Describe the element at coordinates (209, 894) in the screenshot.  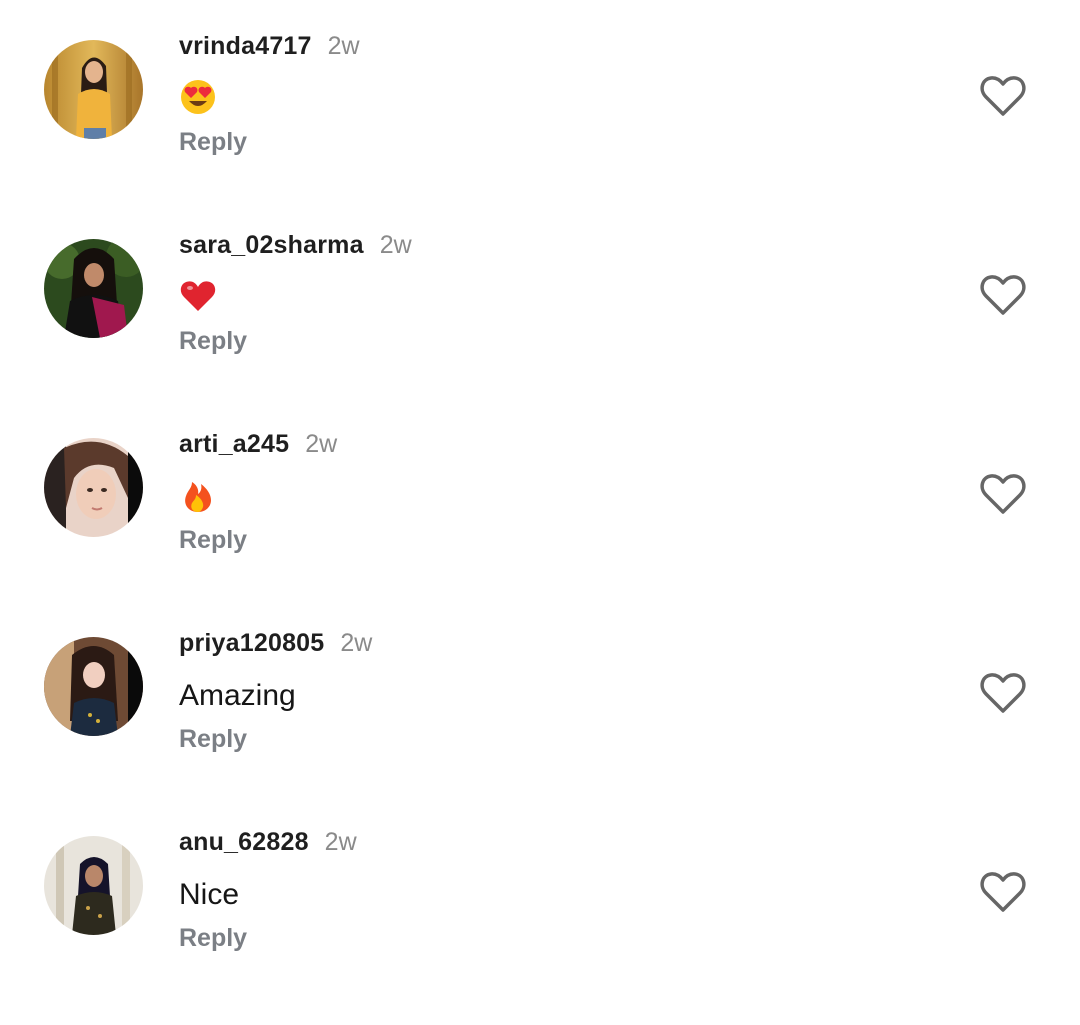
I see `comment-text: Nice` at that location.